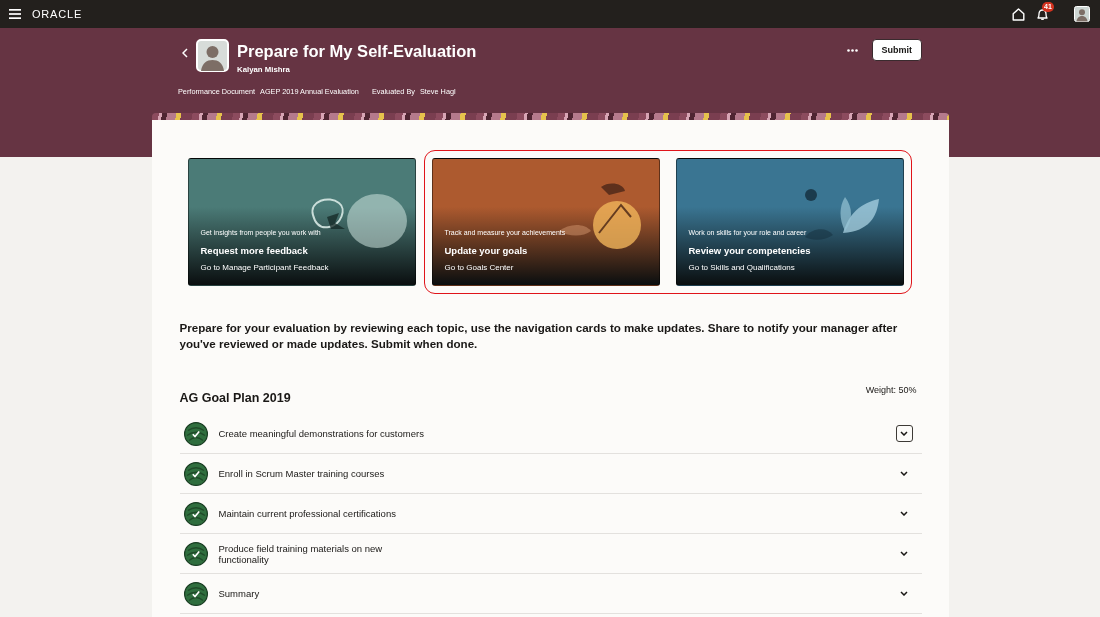 The width and height of the screenshot is (1100, 617). What do you see at coordinates (254, 250) in the screenshot?
I see `card-title: Request more feedback` at bounding box center [254, 250].